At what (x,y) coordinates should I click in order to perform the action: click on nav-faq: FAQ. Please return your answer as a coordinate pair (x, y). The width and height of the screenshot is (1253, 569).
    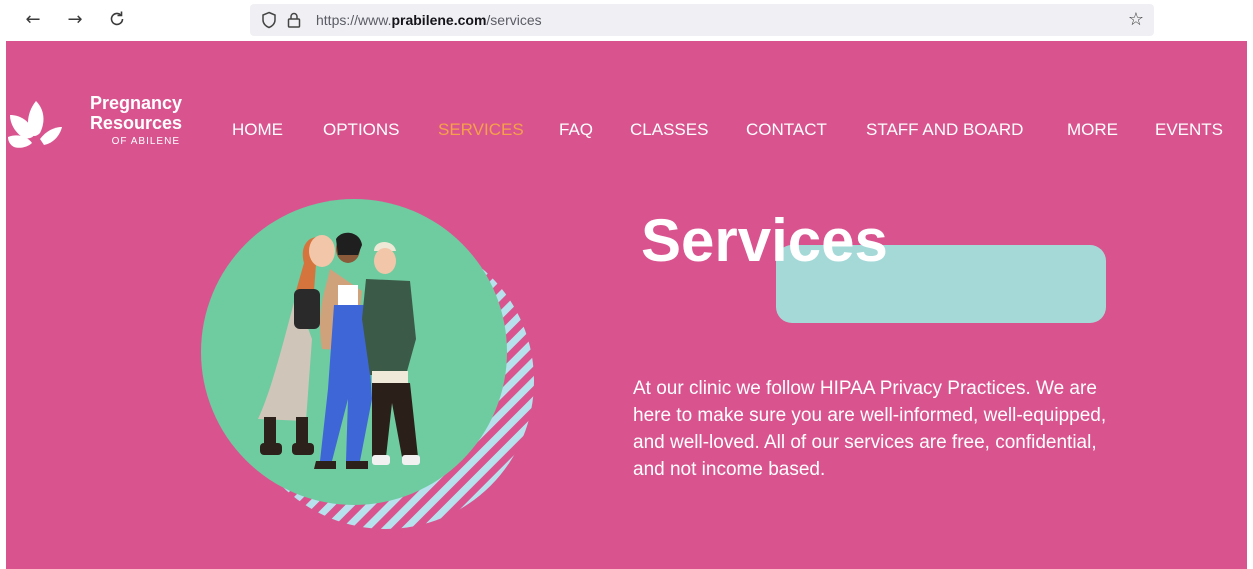
    Looking at the image, I should click on (576, 130).